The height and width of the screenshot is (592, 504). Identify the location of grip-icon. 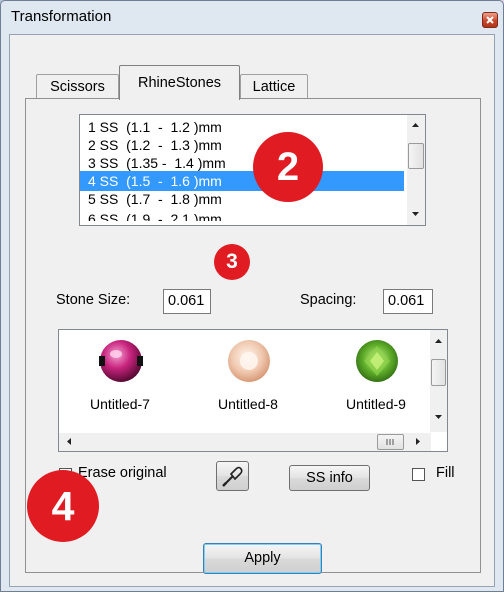
(390, 442).